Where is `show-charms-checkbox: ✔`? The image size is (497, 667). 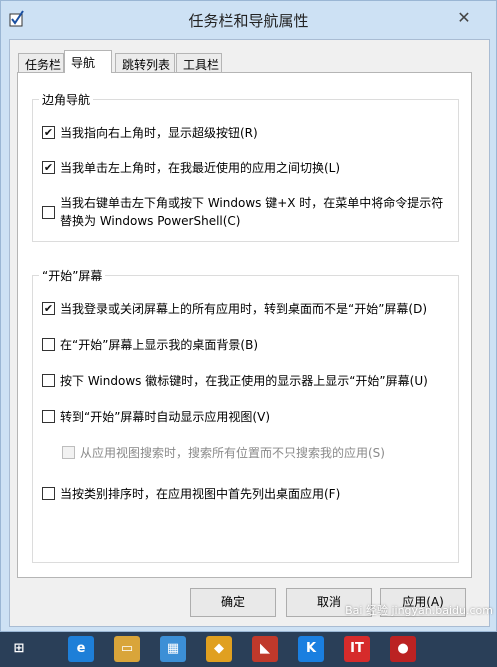 show-charms-checkbox: ✔ is located at coordinates (48, 132).